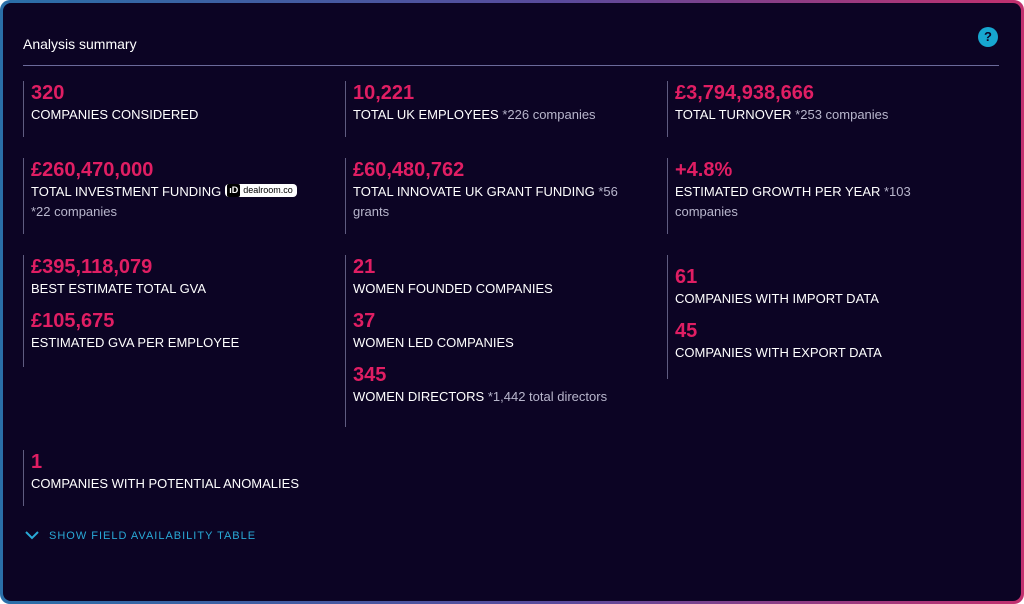 Image resolution: width=1024 pixels, height=604 pixels. Describe the element at coordinates (745, 93) in the screenshot. I see `stat-value: £3,794,938,666` at that location.